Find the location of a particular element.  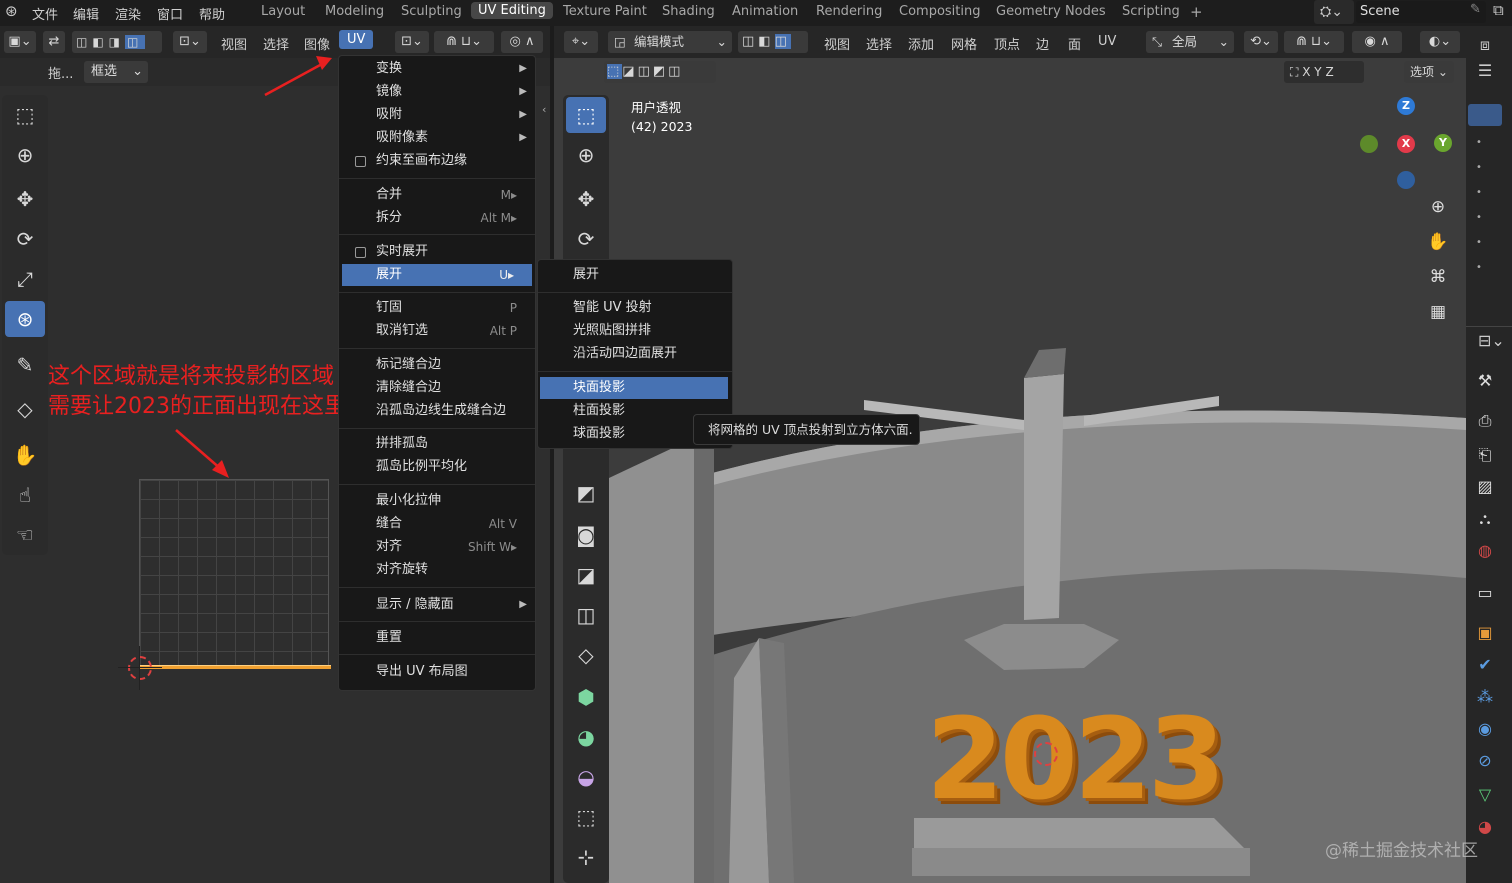

submenu-item-lightmap-pack: 光照贴图拼排 is located at coordinates (635, 331).